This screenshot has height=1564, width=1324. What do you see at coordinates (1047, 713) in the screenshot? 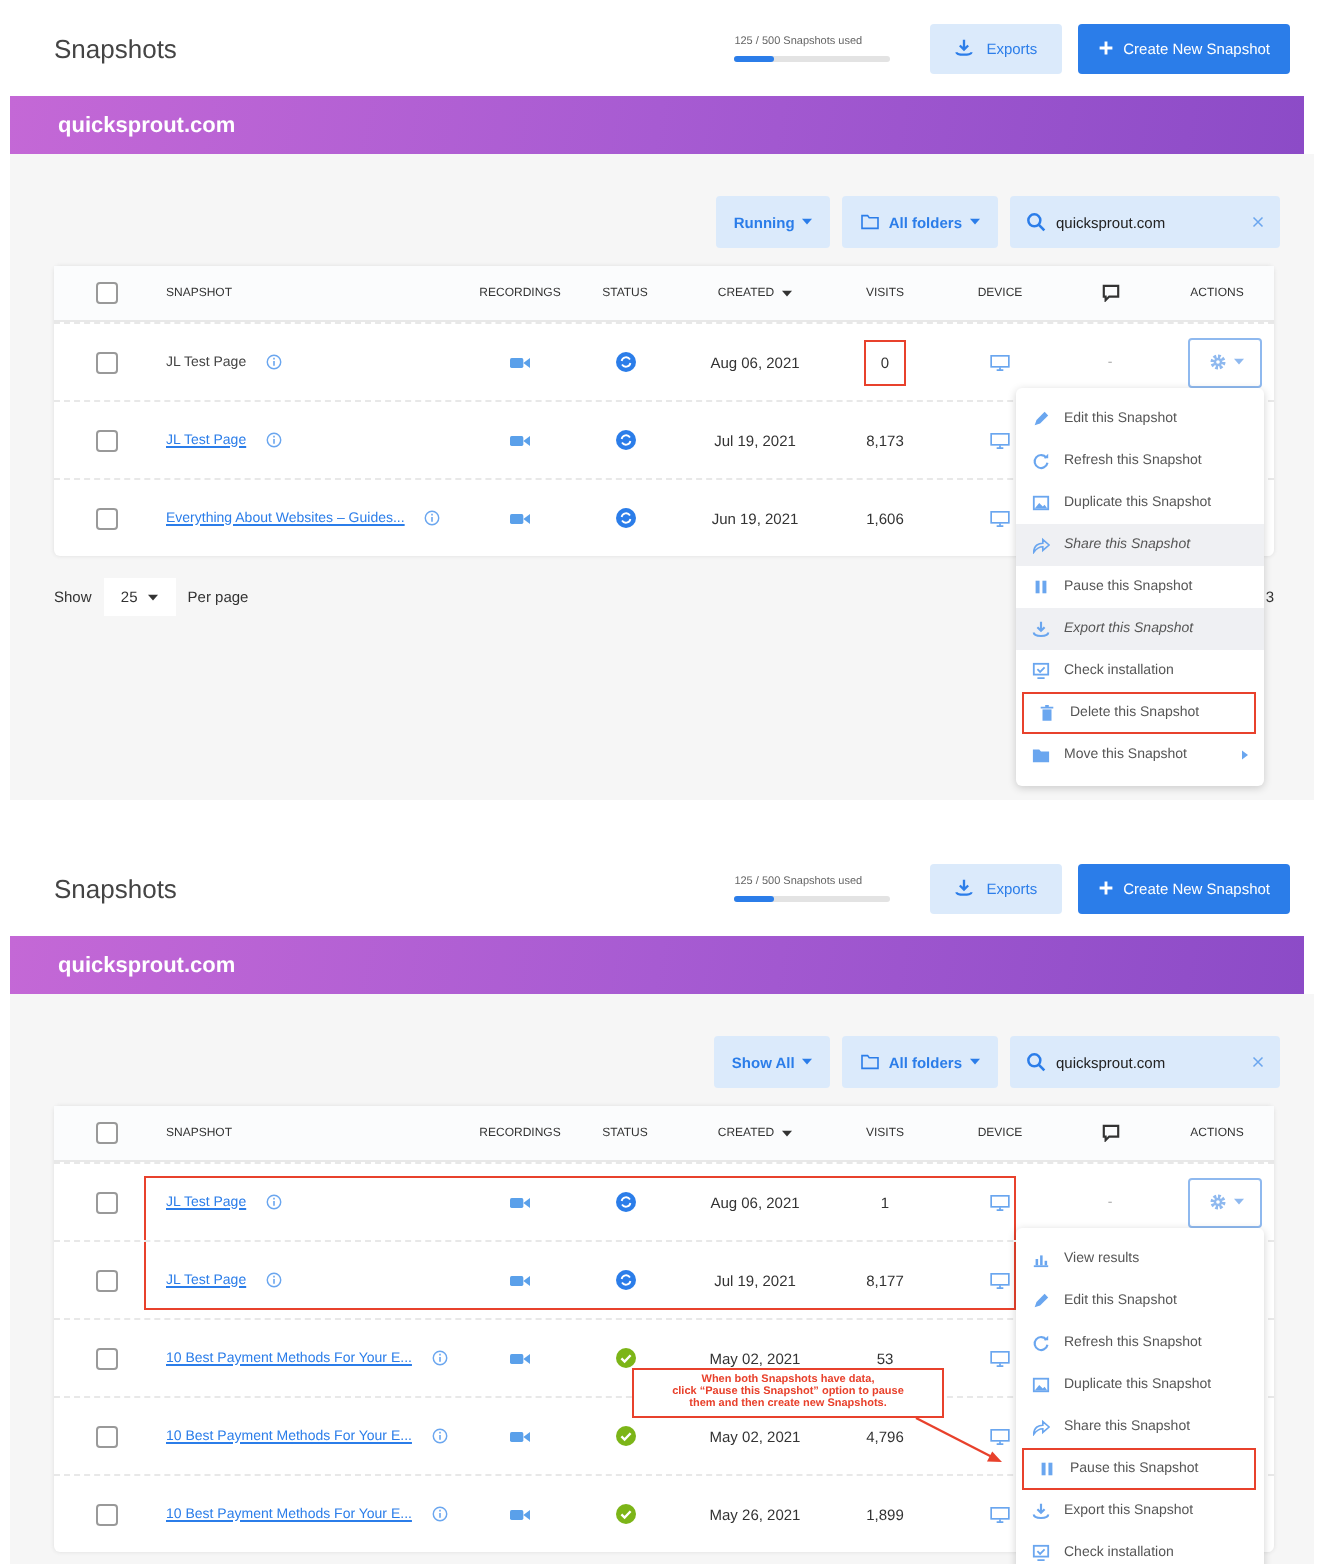
I see `trash-icon` at bounding box center [1047, 713].